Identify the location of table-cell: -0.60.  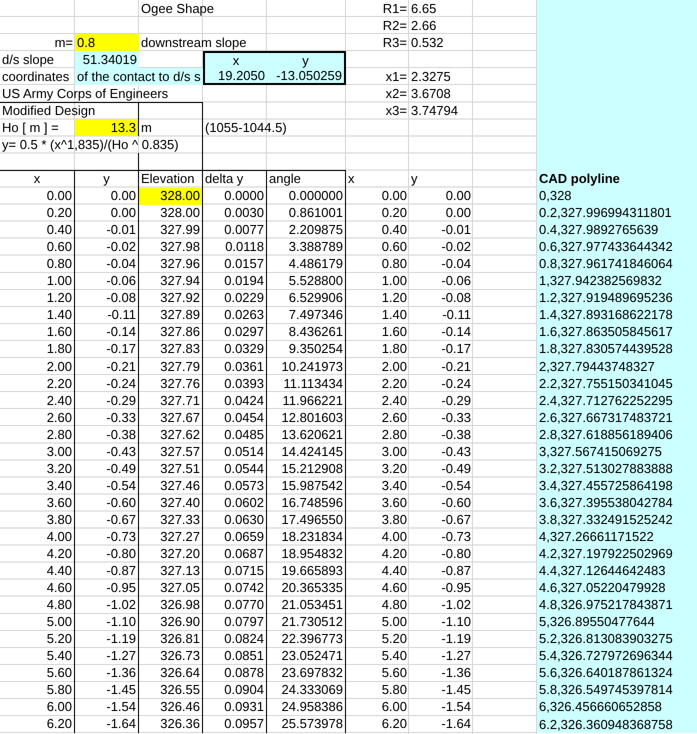
(107, 503).